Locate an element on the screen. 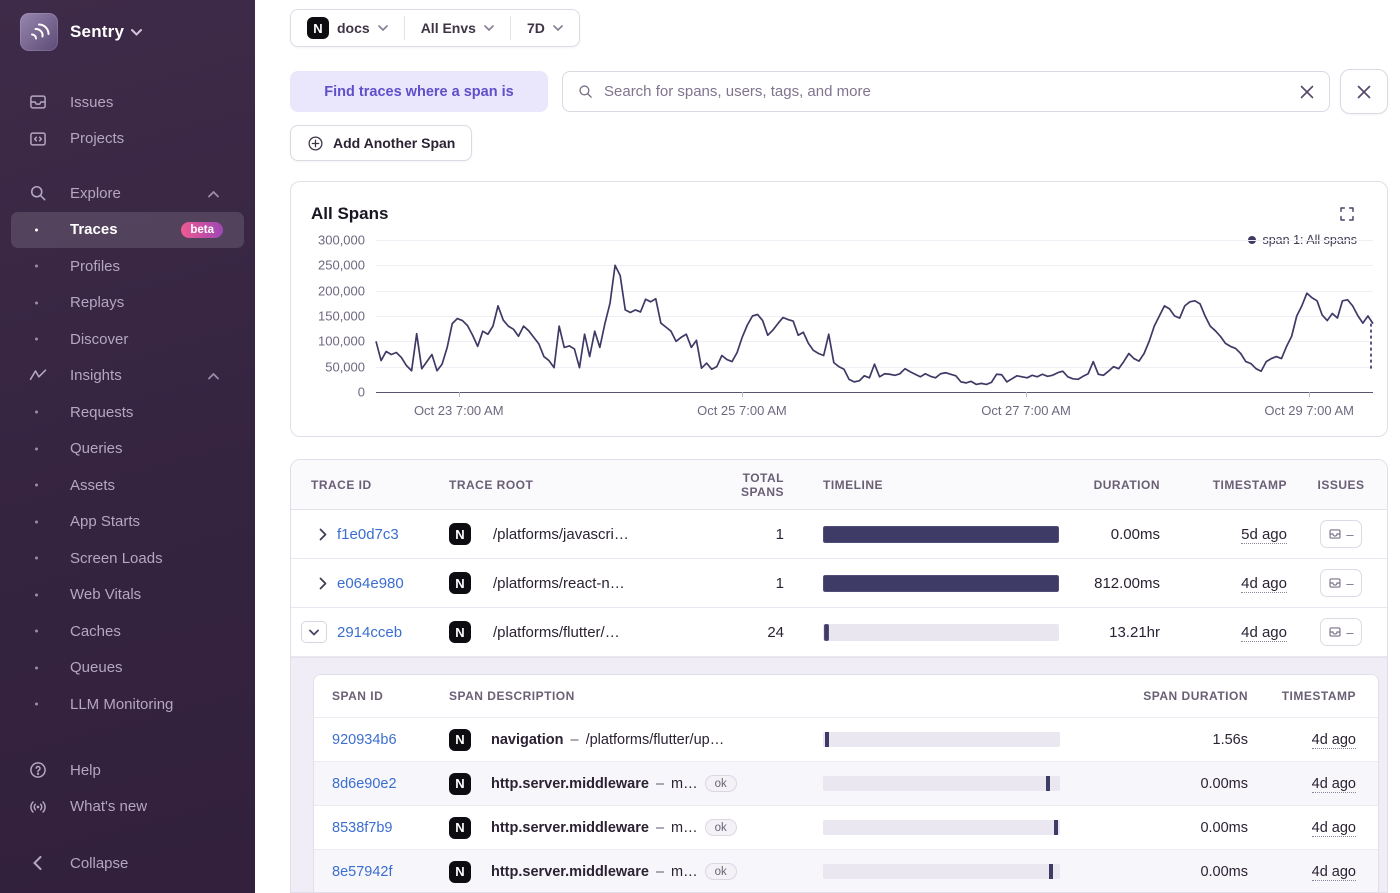 The image size is (1400, 893). column-header: TRACE ID is located at coordinates (341, 484).